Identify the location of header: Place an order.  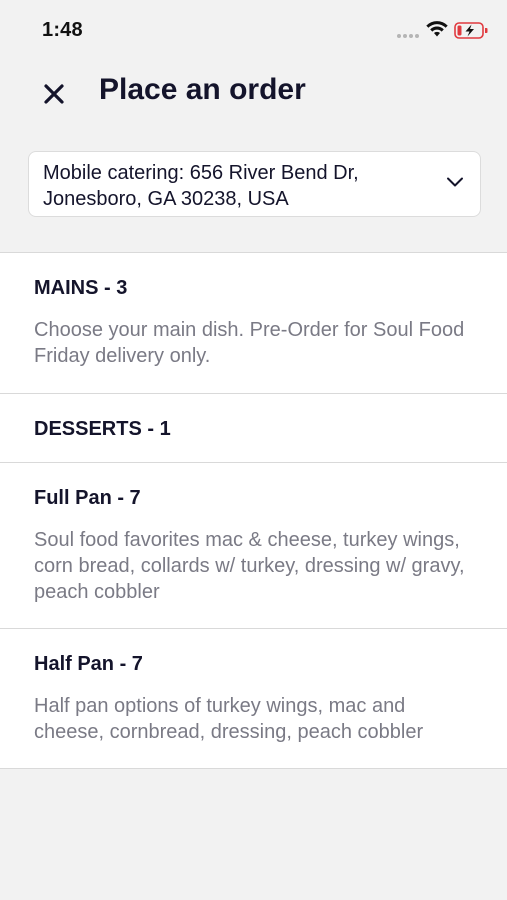
(253, 94).